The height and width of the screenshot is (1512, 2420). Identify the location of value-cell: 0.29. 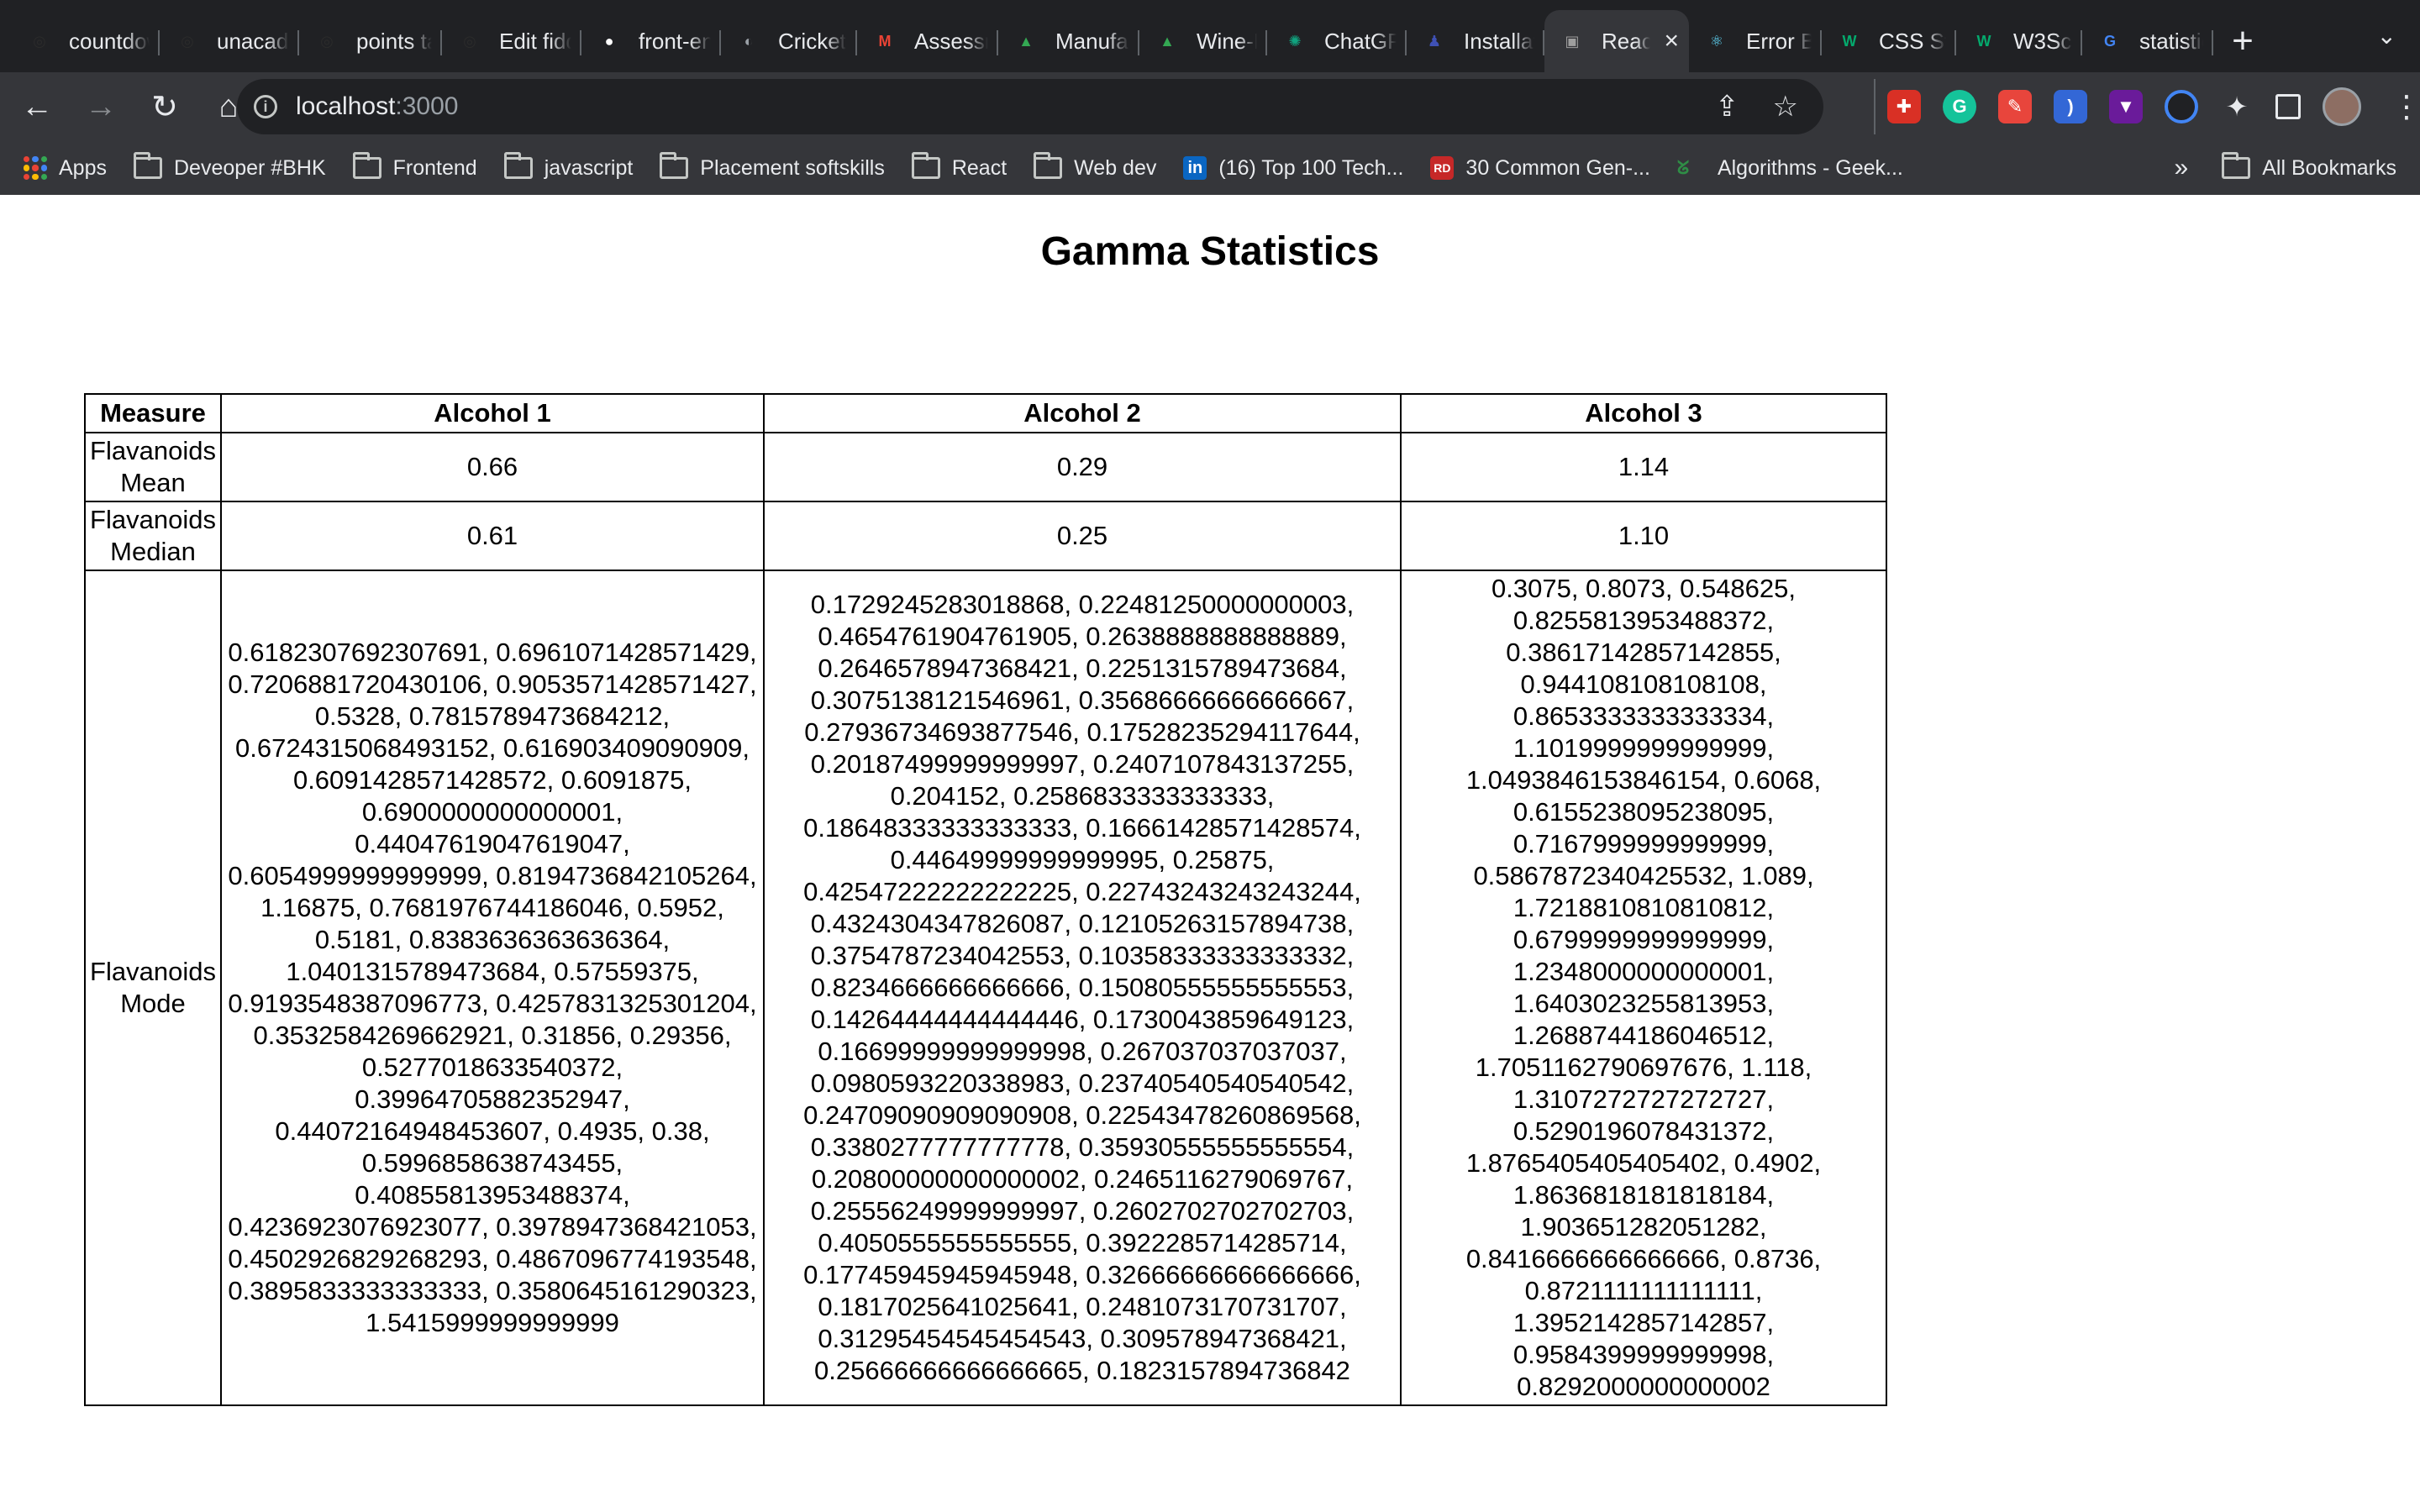
(1082, 467).